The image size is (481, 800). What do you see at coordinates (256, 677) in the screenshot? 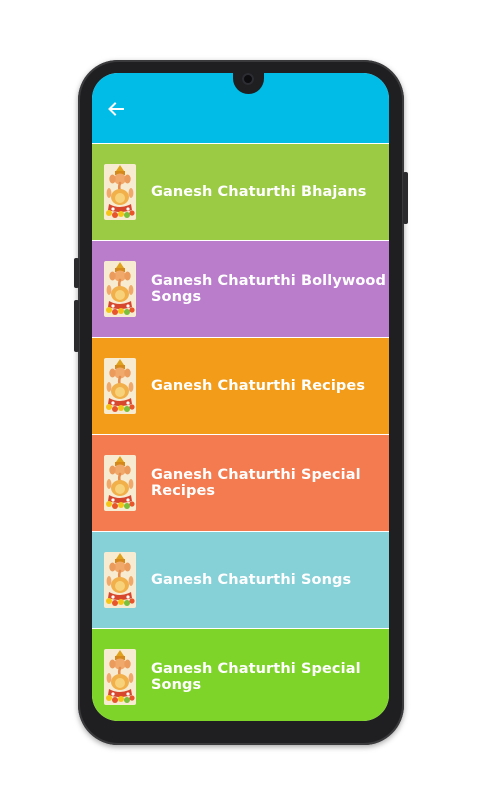
I see `list-item-label: Ganesh Chaturthi Special Songs` at bounding box center [256, 677].